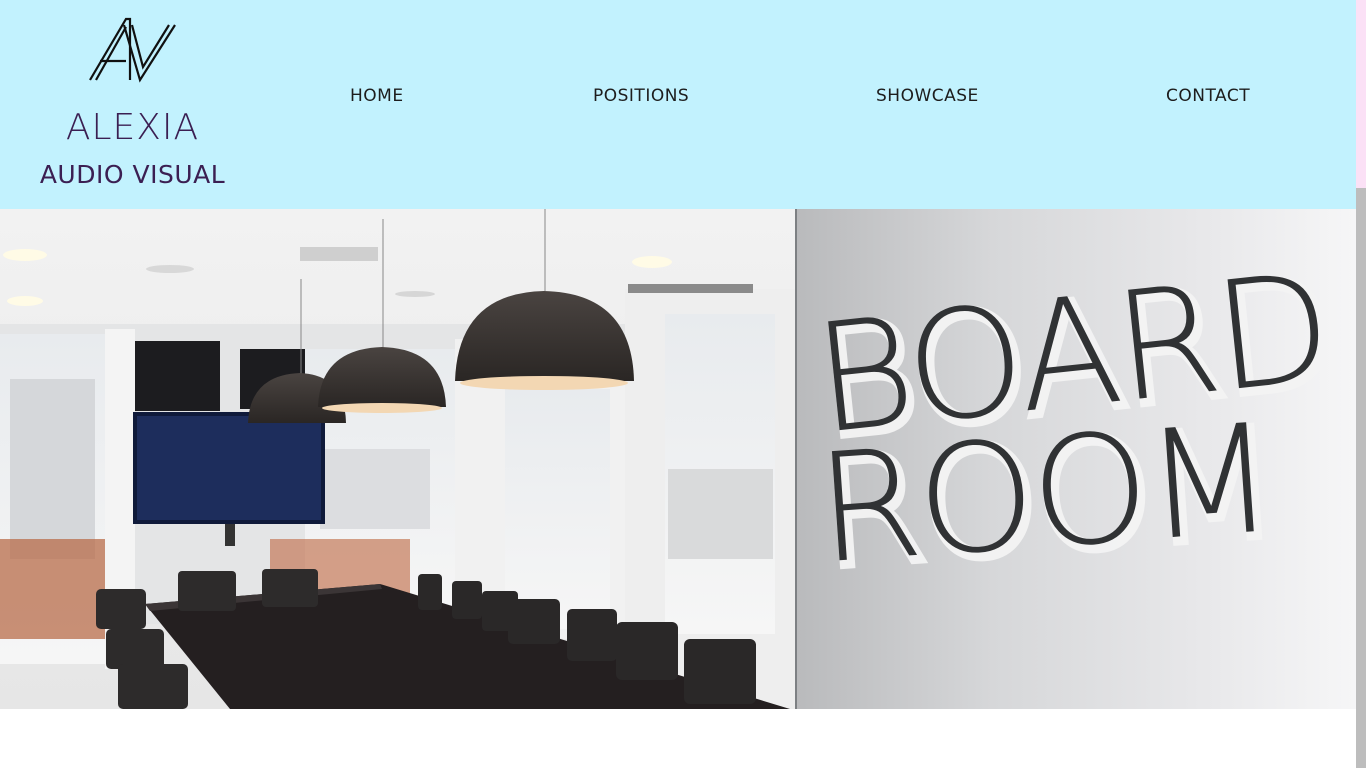 The height and width of the screenshot is (768, 1366). I want to click on brand-subtitle: AUDIO VISUAL, so click(132, 174).